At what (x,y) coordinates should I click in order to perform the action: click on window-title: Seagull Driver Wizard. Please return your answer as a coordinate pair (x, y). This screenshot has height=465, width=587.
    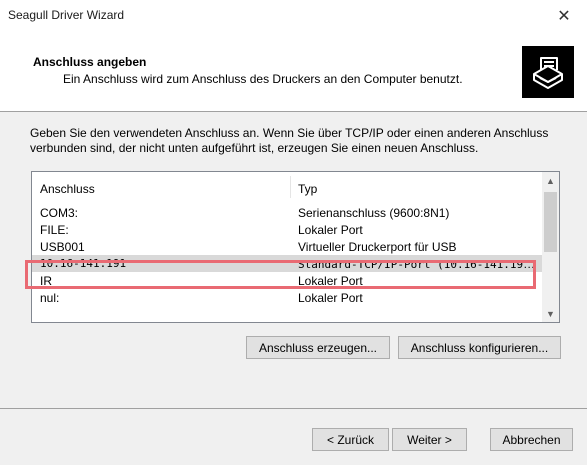
    Looking at the image, I should click on (66, 15).